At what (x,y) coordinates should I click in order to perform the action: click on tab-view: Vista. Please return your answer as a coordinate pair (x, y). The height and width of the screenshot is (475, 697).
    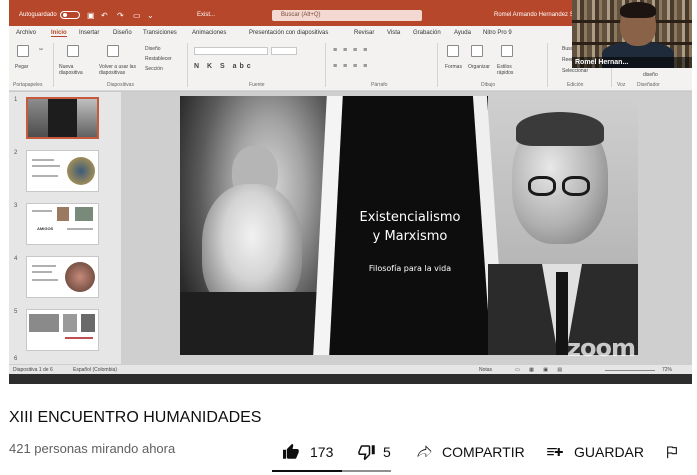
    Looking at the image, I should click on (394, 33).